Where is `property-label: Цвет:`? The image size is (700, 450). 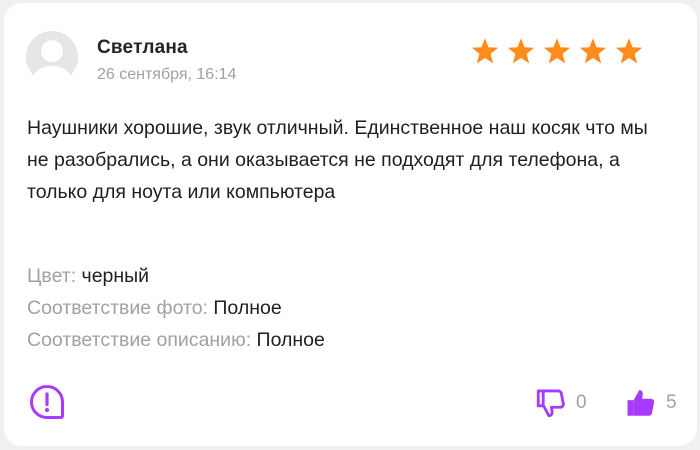
property-label: Цвет: is located at coordinates (52, 276).